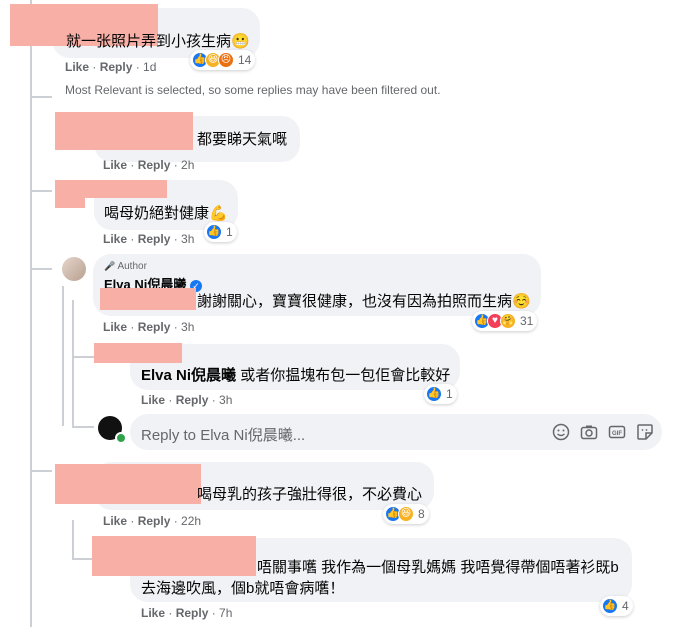 The height and width of the screenshot is (627, 678). I want to click on comment-actions: Like · Reply · 22h, so click(152, 521).